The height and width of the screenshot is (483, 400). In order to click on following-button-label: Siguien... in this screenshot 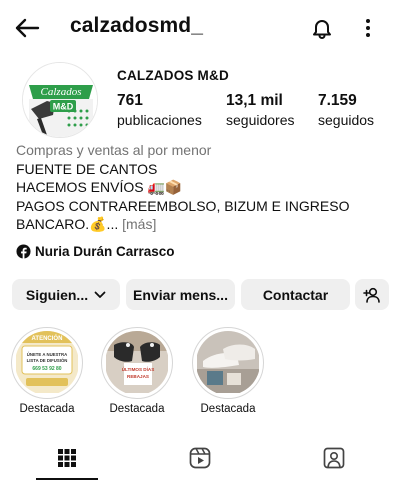, I will do `click(57, 294)`.